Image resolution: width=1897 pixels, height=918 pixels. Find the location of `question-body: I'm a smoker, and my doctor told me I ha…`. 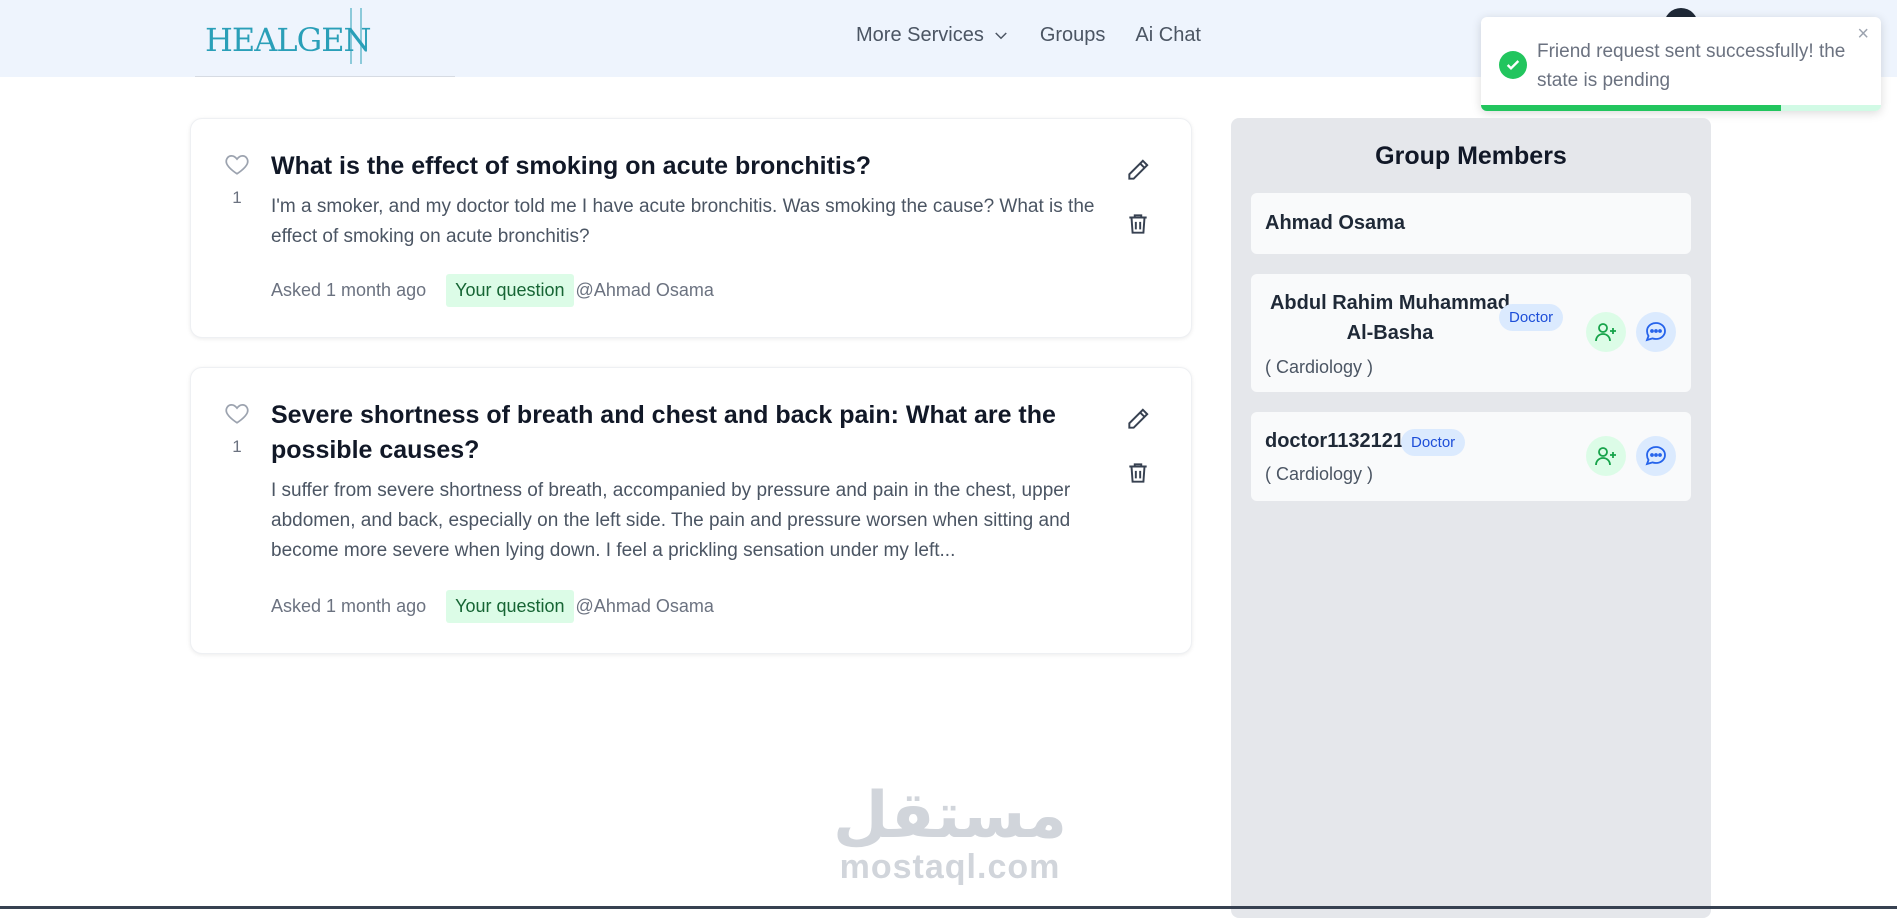

question-body: I'm a smoker, and my doctor told me I ha… is located at coordinates (683, 221).